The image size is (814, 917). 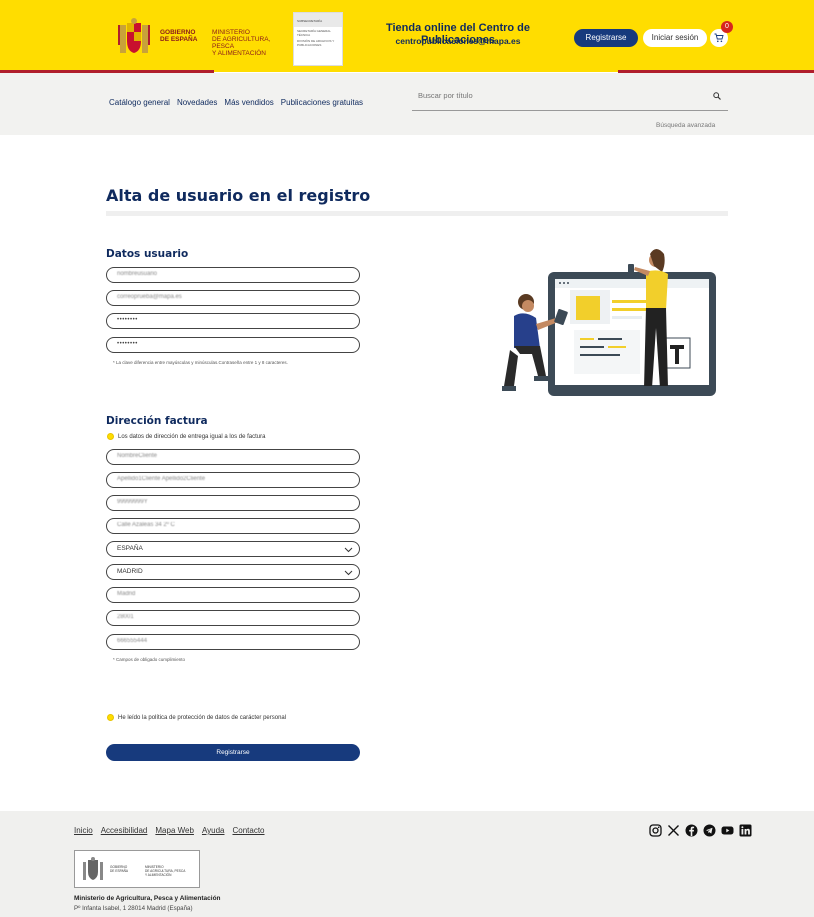 What do you see at coordinates (227, 525) in the screenshot?
I see `address-input` at bounding box center [227, 525].